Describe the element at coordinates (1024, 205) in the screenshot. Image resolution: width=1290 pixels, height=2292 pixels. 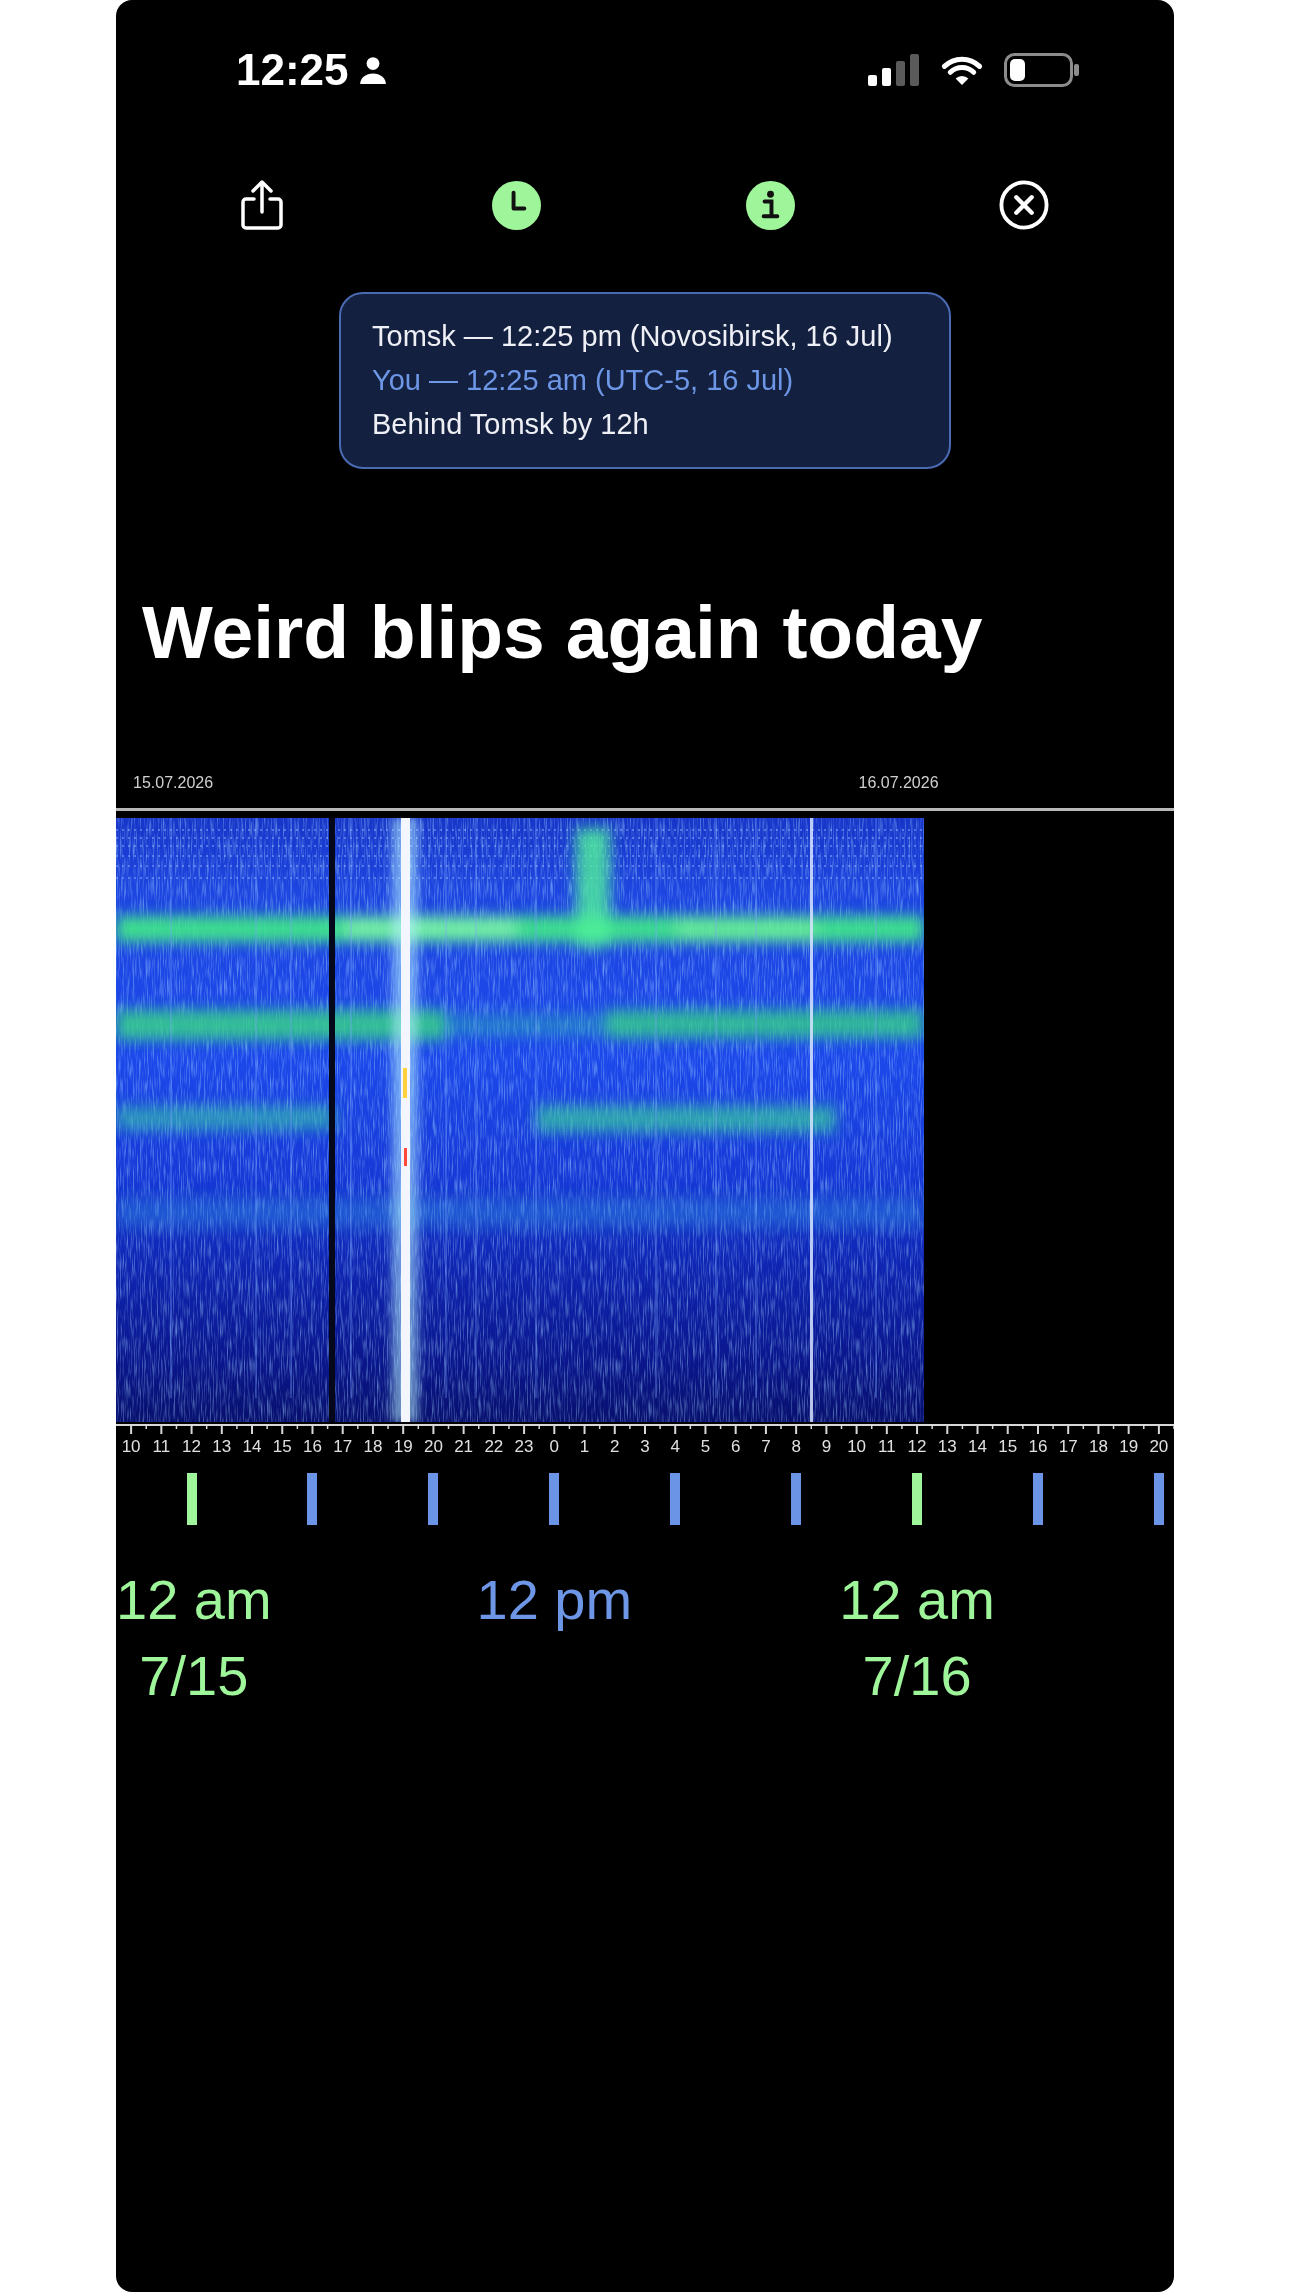
I see `close-icon` at that location.